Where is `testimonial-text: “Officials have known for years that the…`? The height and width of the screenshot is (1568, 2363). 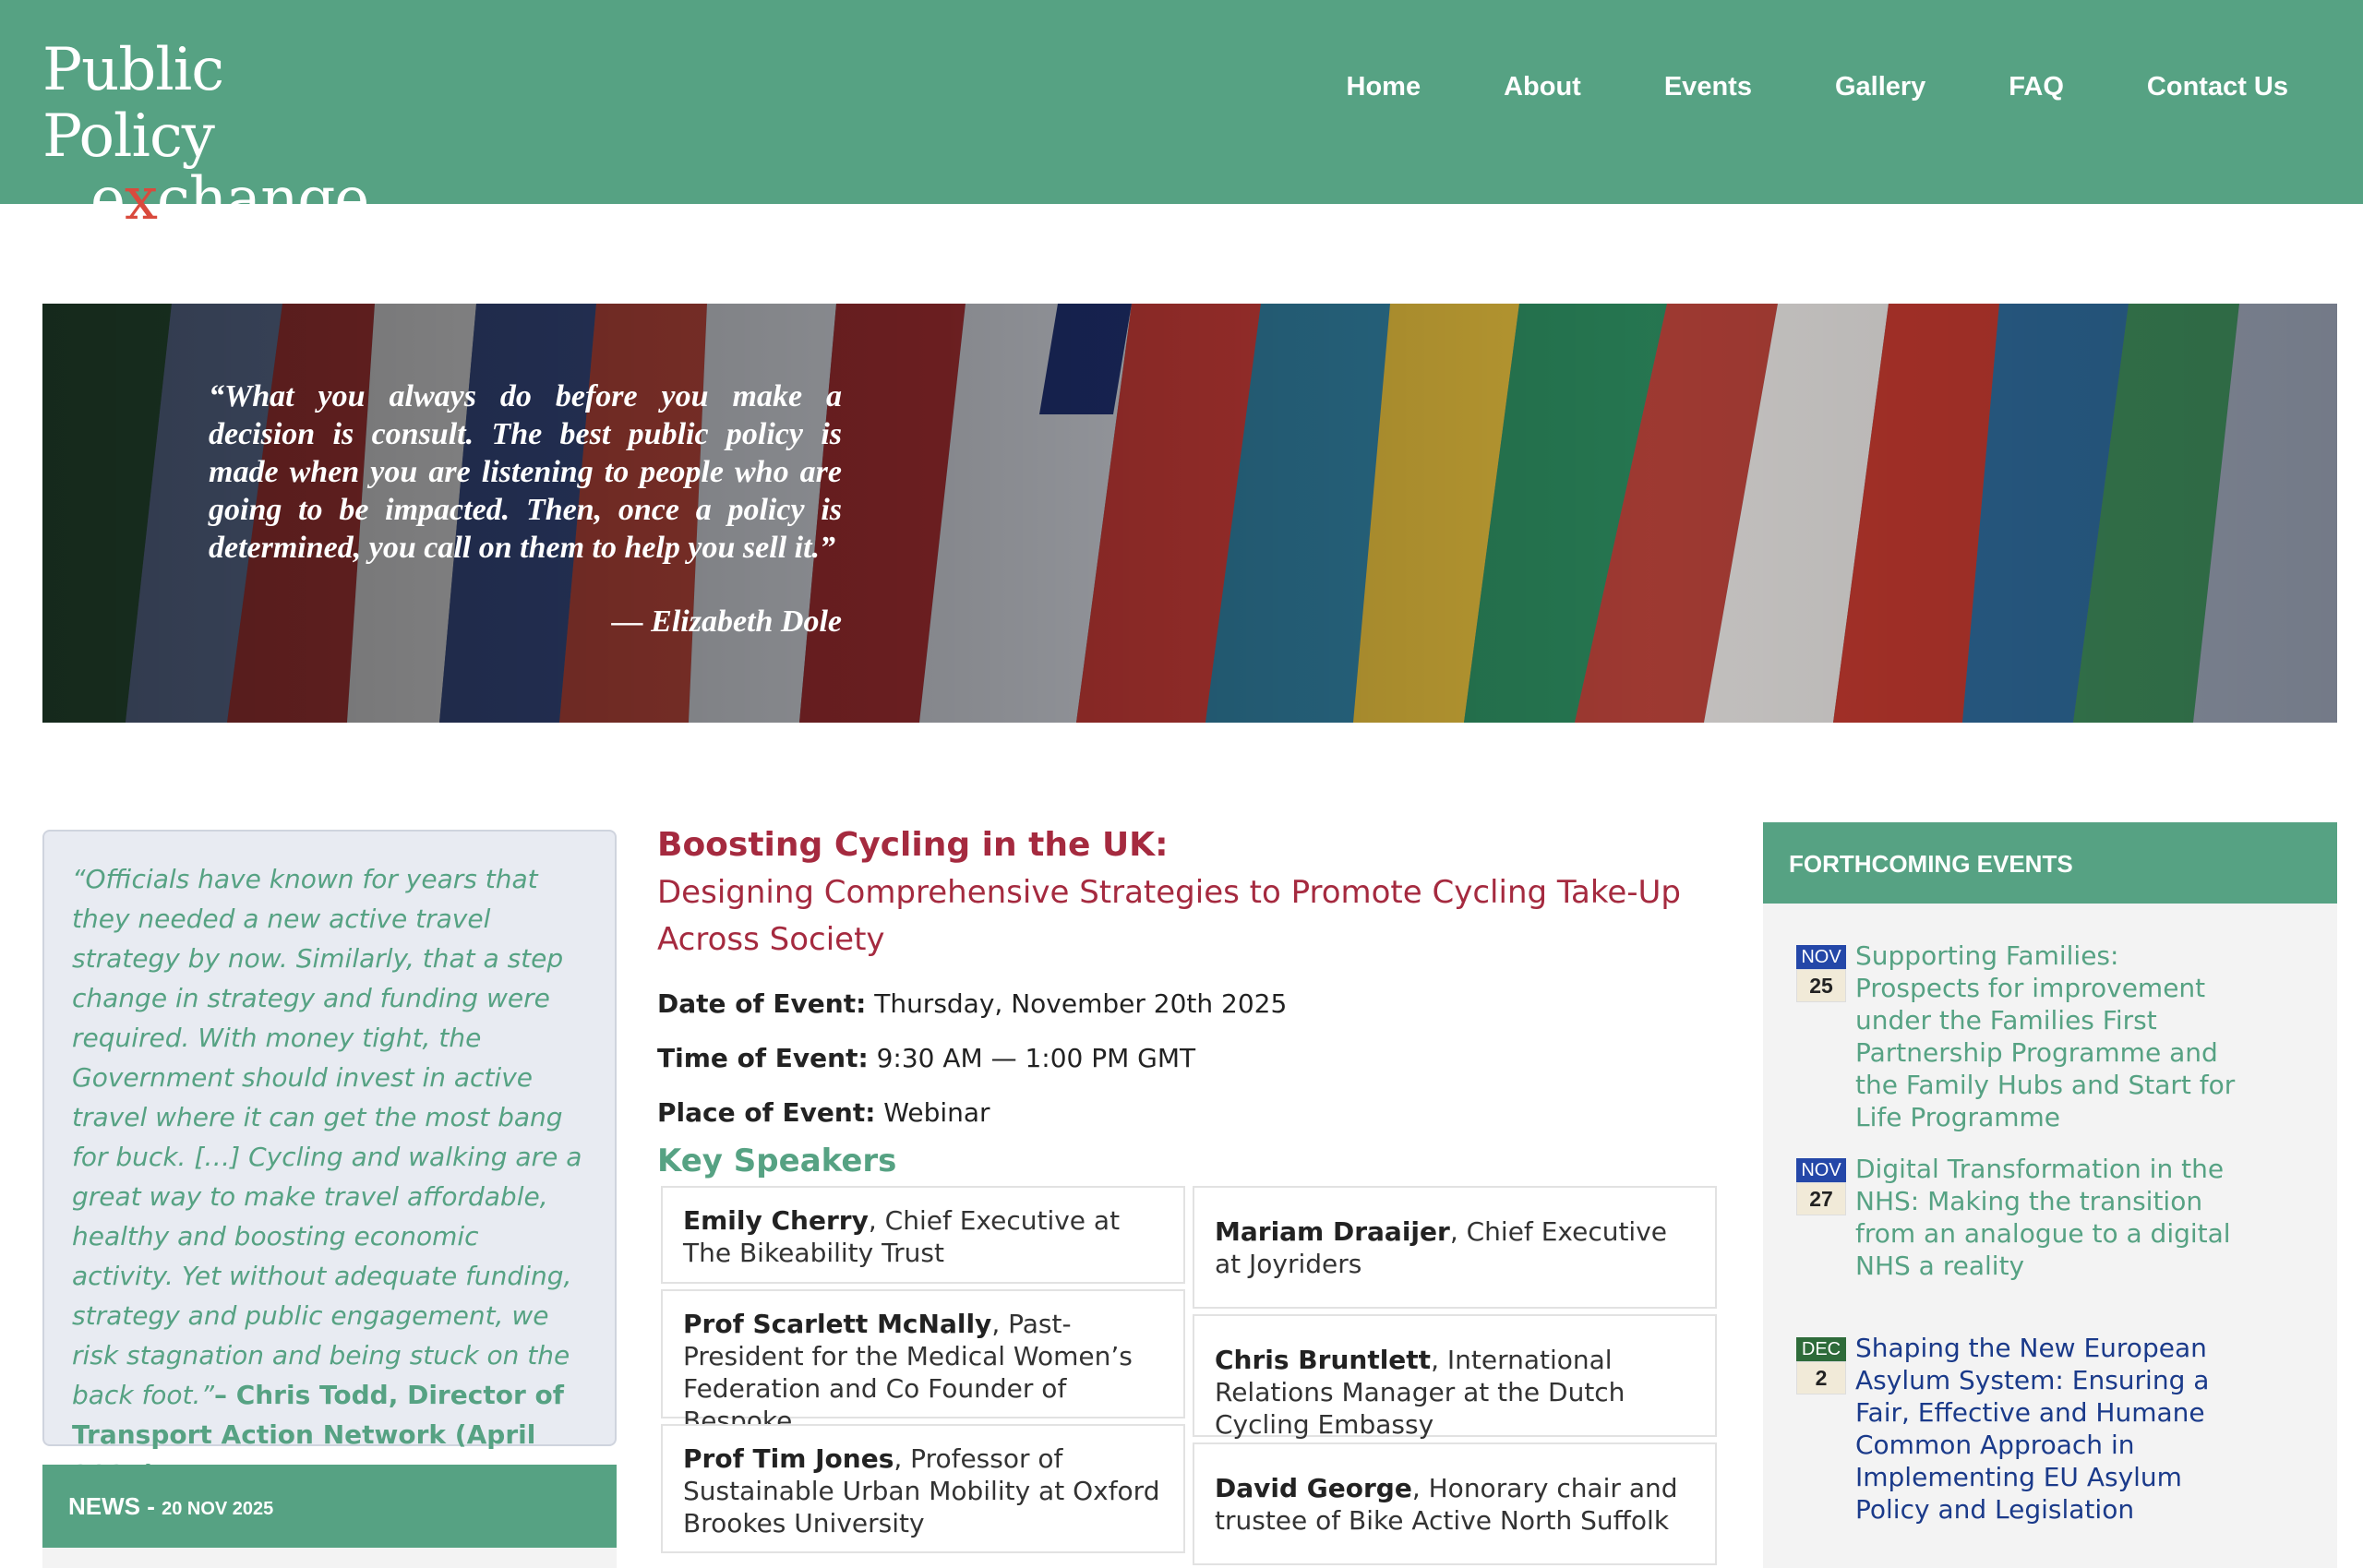
testimonial-text: “Officials have known for years that the… is located at coordinates (327, 1137).